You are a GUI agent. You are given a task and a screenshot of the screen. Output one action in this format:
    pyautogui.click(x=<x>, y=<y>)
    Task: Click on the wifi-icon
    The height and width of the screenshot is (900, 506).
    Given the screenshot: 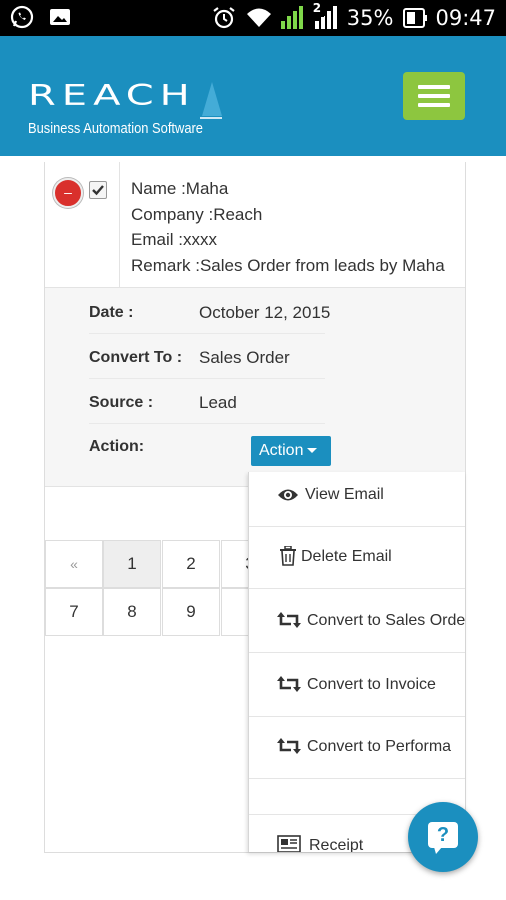 What is the action you would take?
    pyautogui.click(x=258, y=18)
    